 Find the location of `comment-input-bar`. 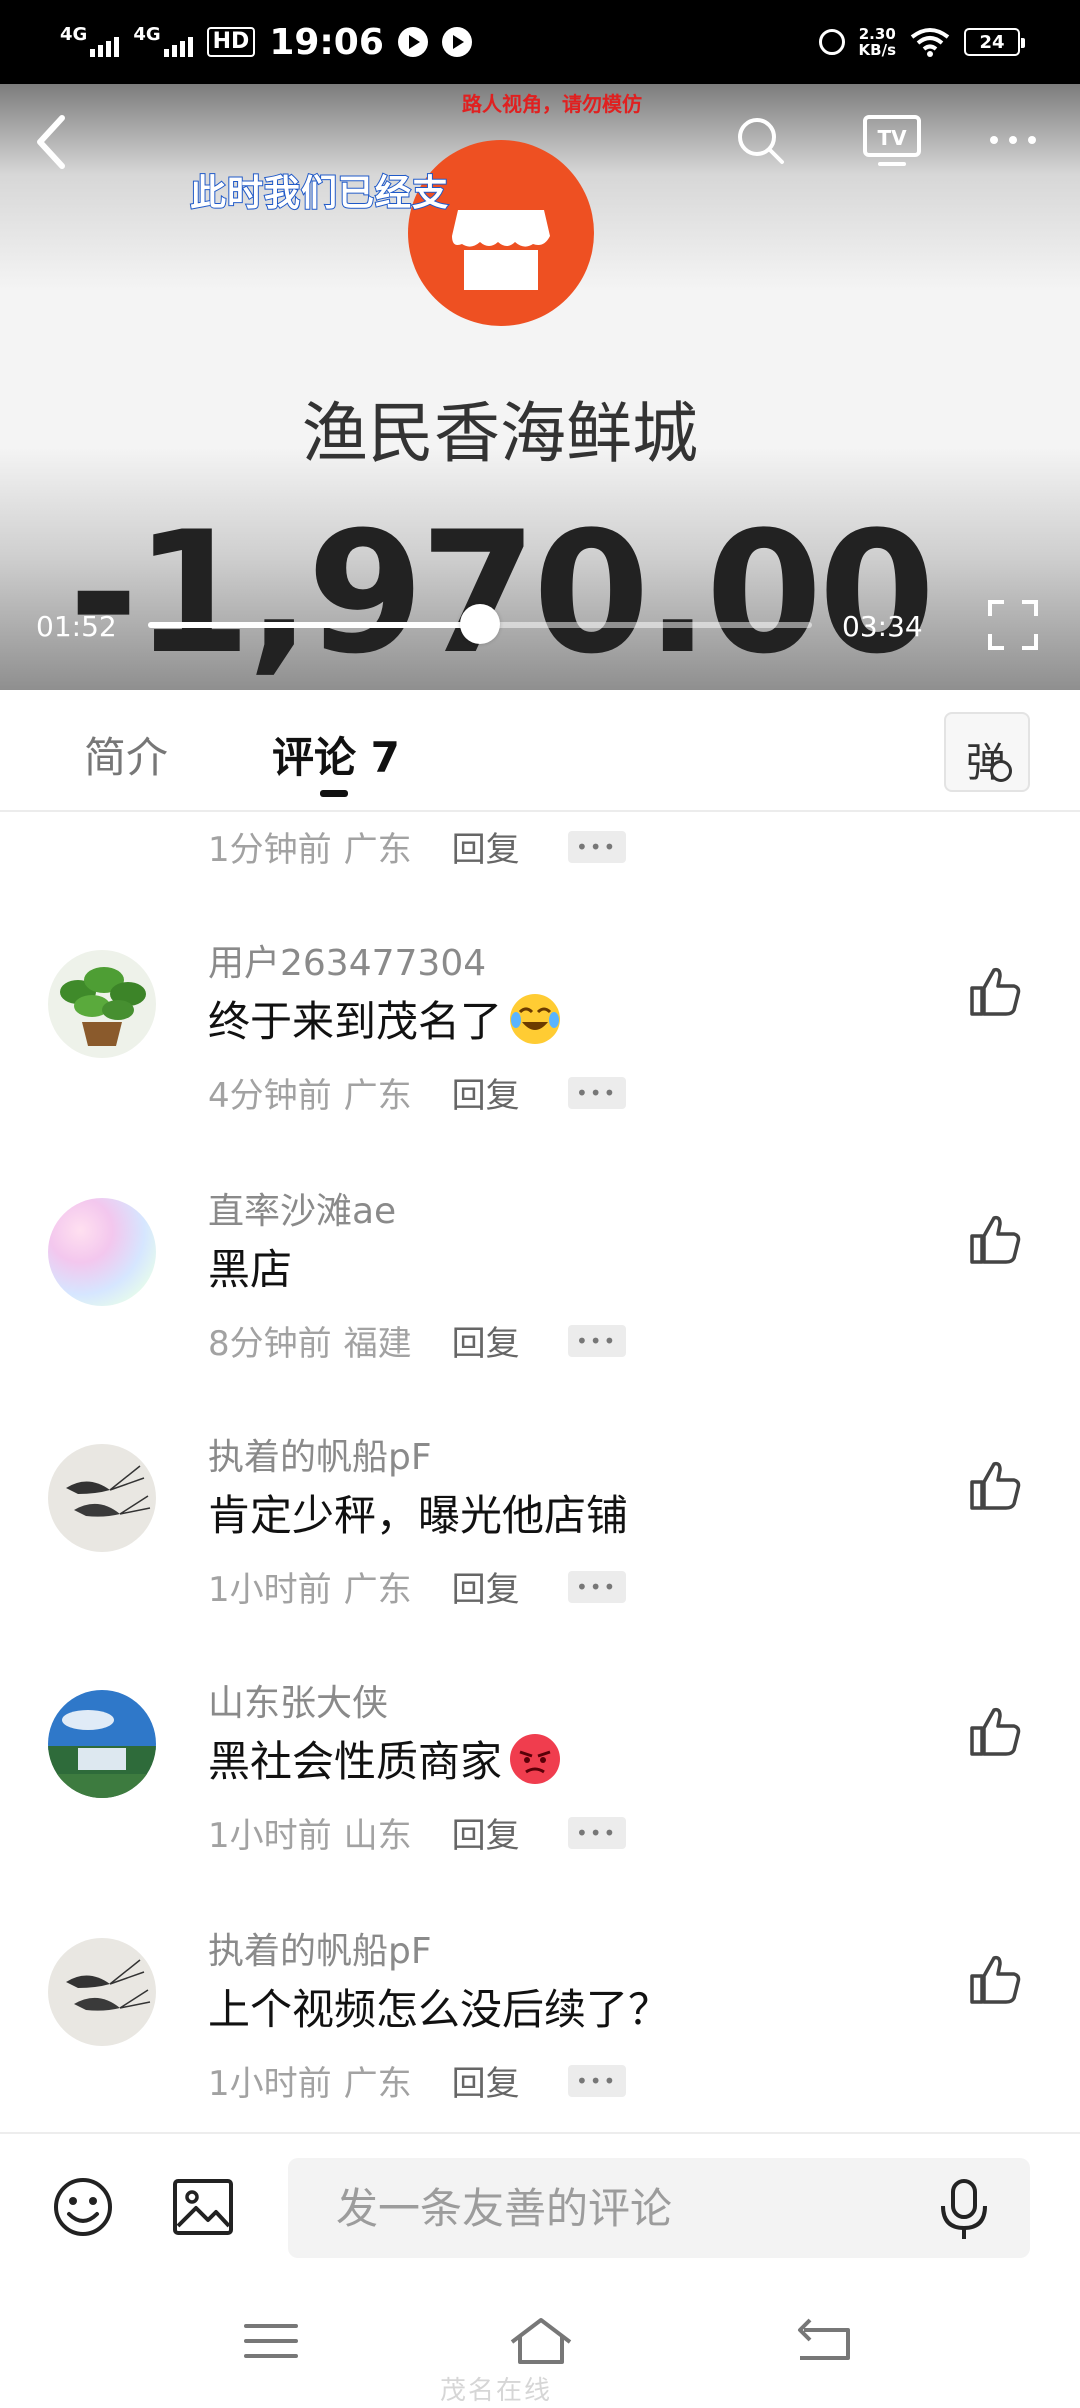

comment-input-bar is located at coordinates (540, 2201).